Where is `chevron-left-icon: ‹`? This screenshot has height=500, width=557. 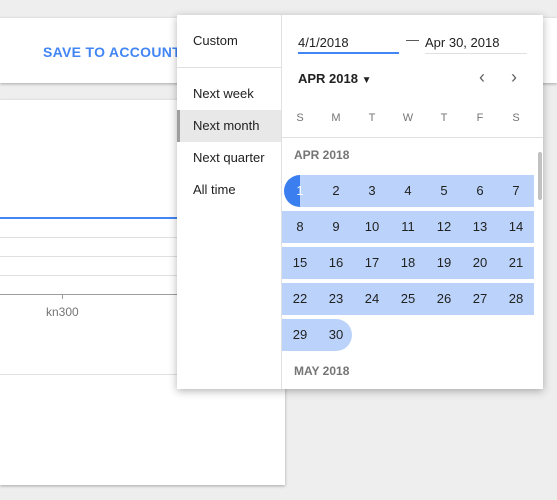
chevron-left-icon: ‹ is located at coordinates (482, 77).